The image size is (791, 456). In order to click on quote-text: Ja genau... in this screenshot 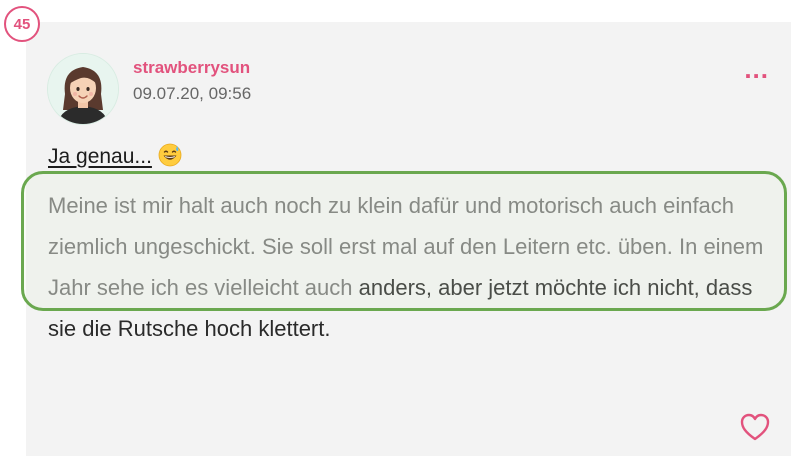, I will do `click(100, 156)`.